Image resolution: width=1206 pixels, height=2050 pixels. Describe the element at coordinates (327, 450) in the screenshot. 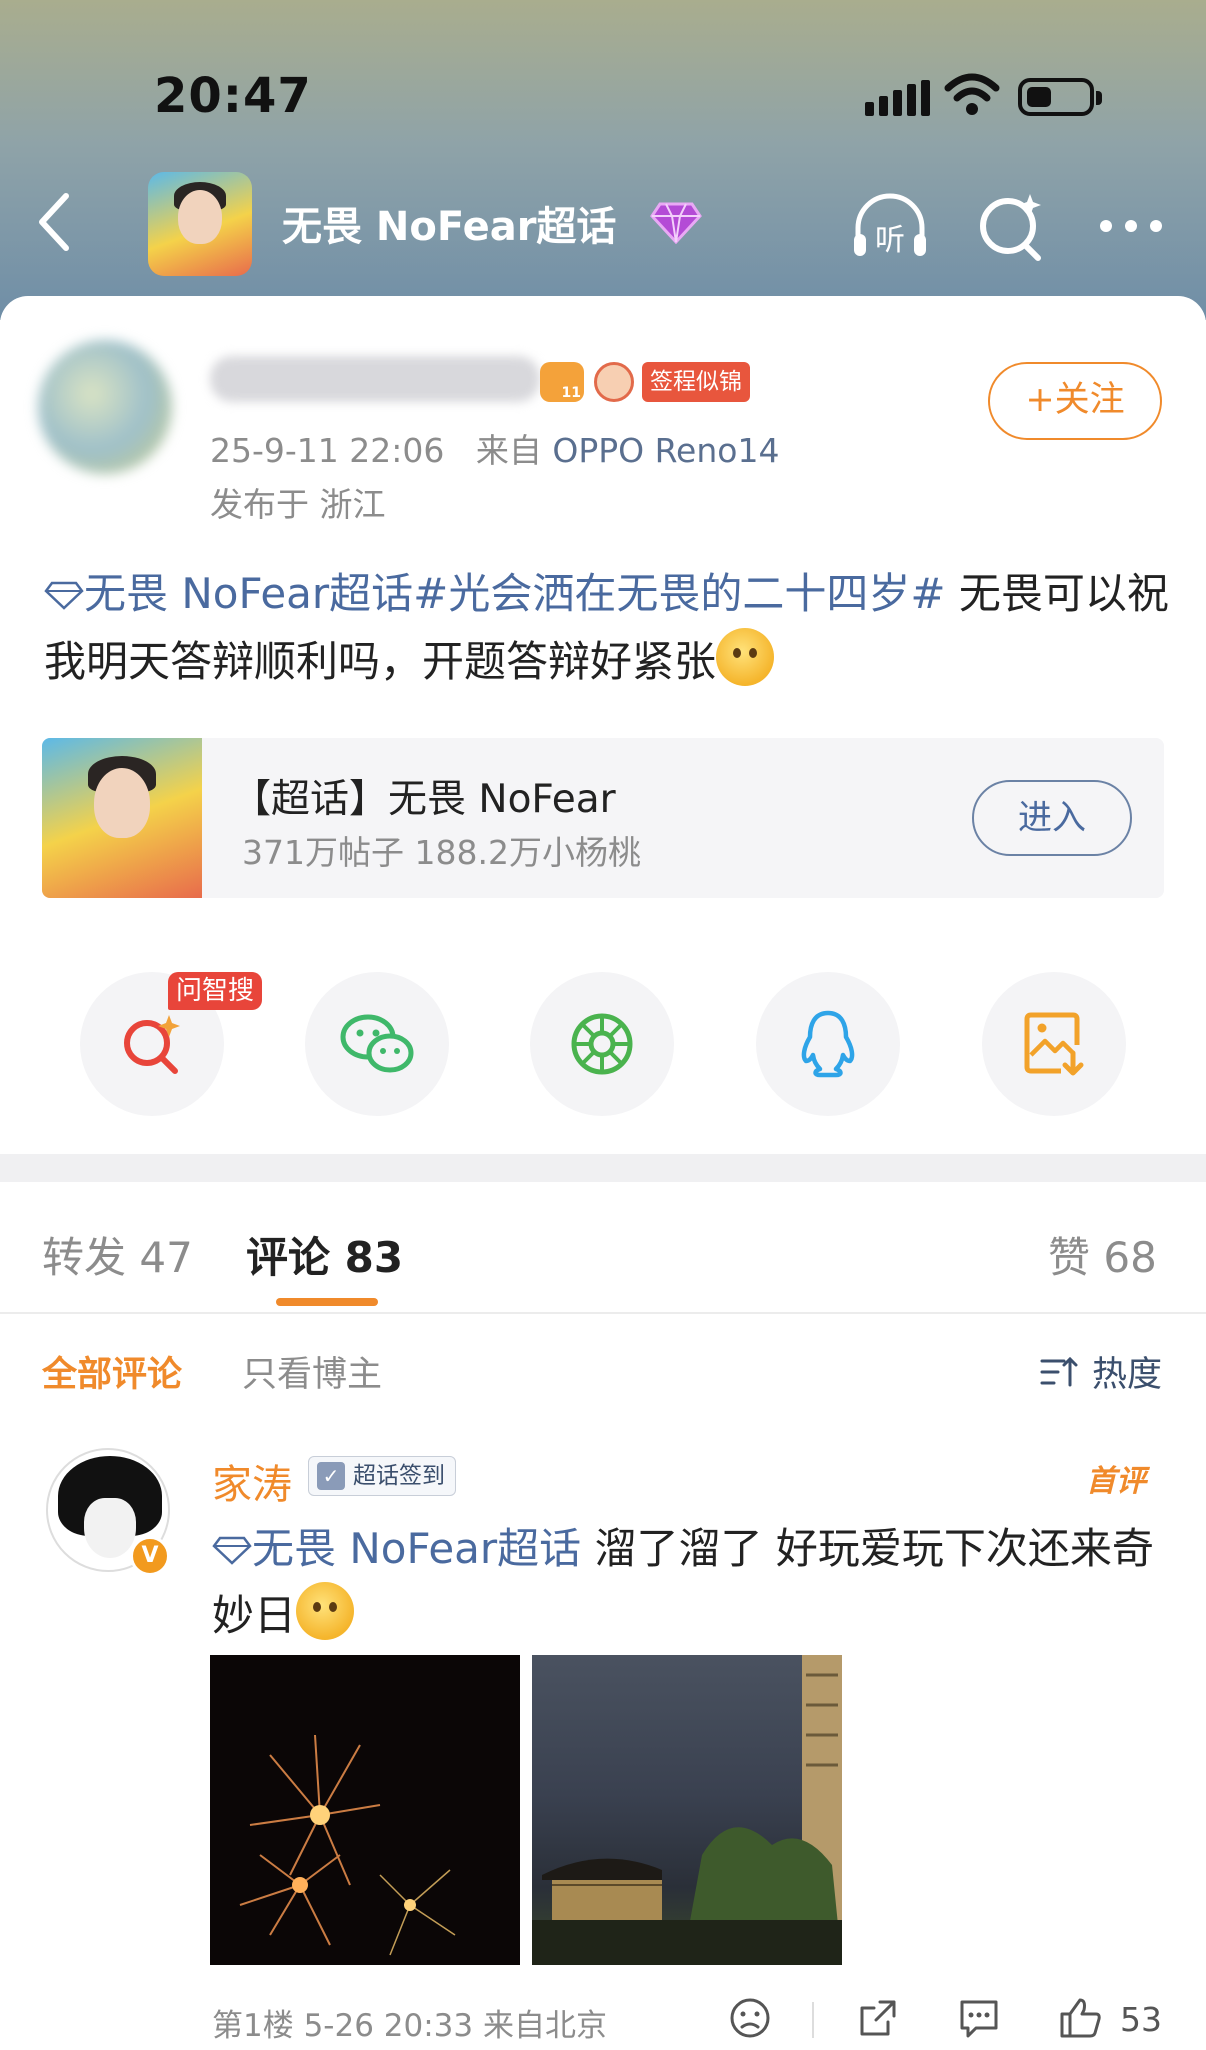

I see `post-date: 25-9-11 22:06` at that location.